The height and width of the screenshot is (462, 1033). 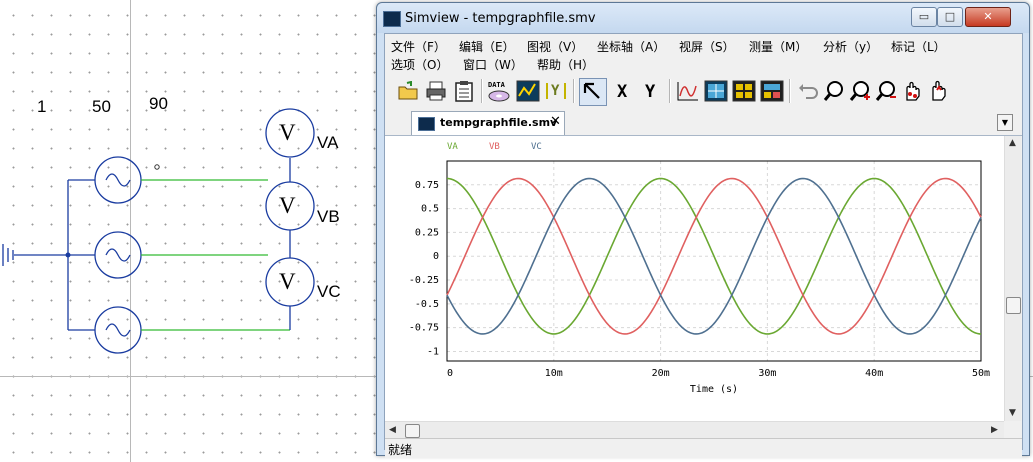 What do you see at coordinates (744, 91) in the screenshot?
I see `layout-icon` at bounding box center [744, 91].